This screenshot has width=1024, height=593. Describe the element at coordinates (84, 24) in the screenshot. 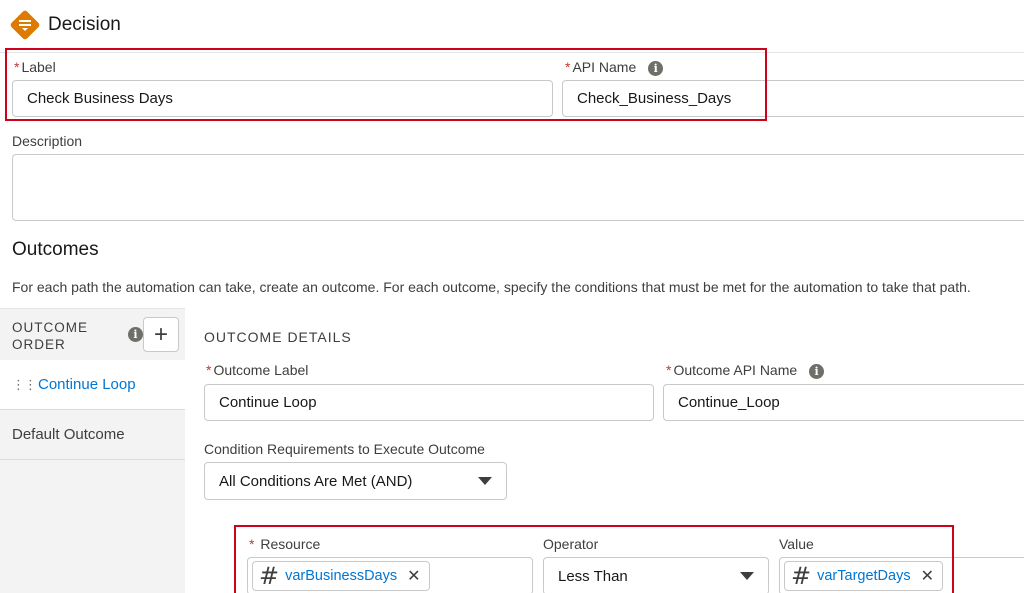

I see `page-title: Decision` at that location.